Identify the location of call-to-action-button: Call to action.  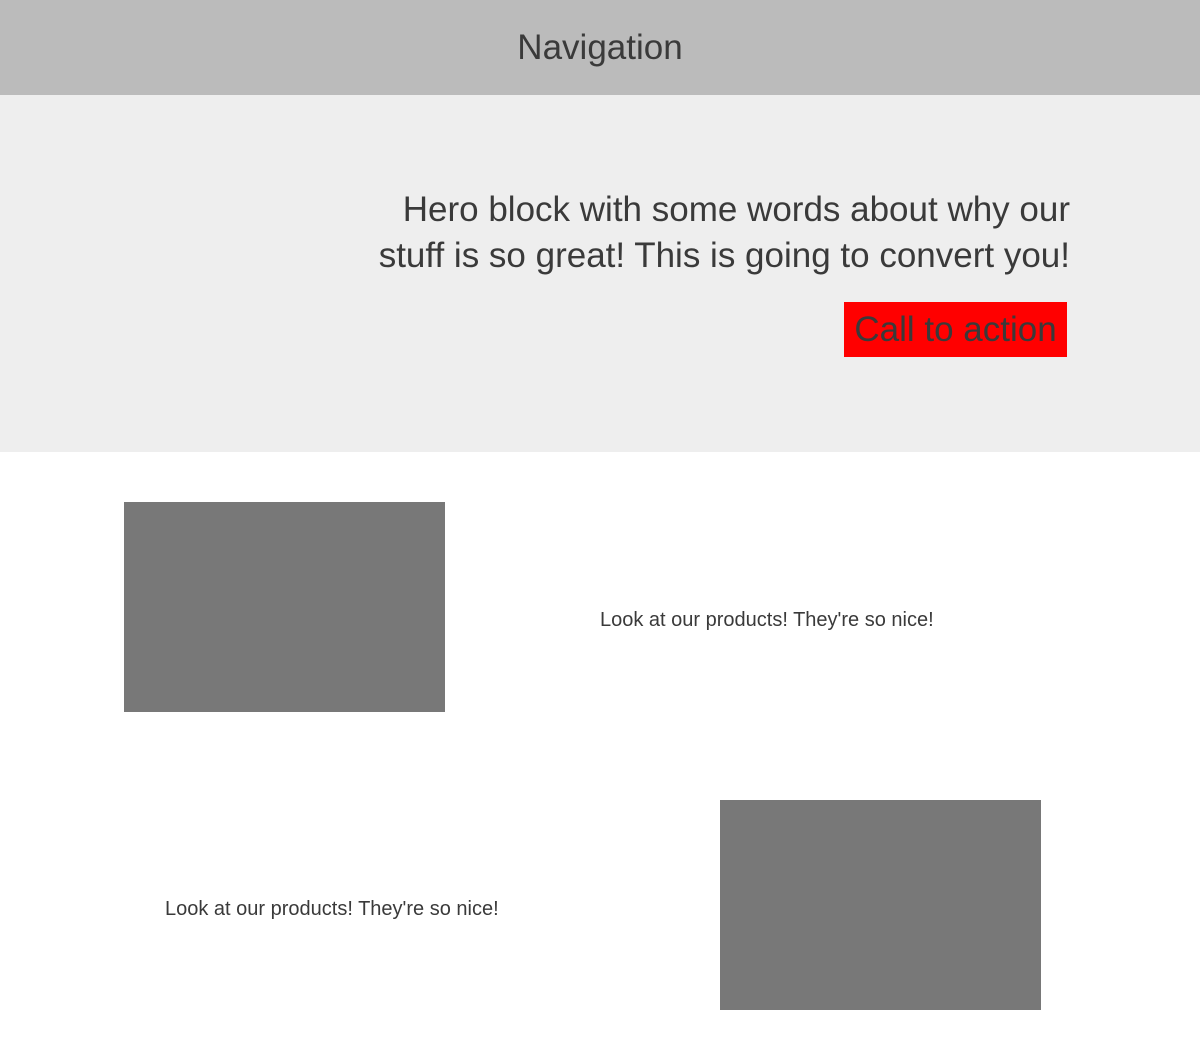
(955, 329).